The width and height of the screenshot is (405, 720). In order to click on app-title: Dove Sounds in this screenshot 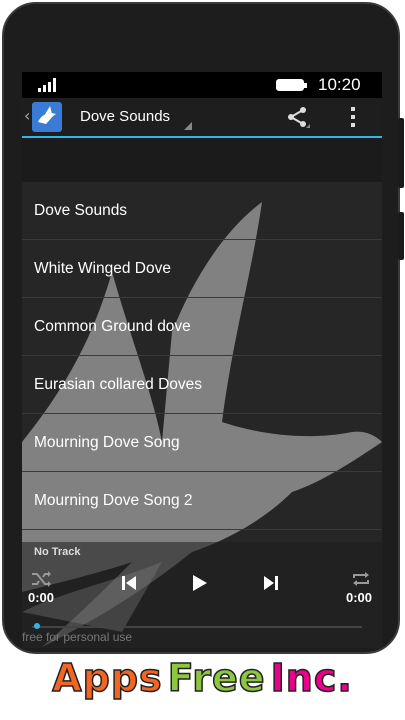, I will do `click(125, 116)`.